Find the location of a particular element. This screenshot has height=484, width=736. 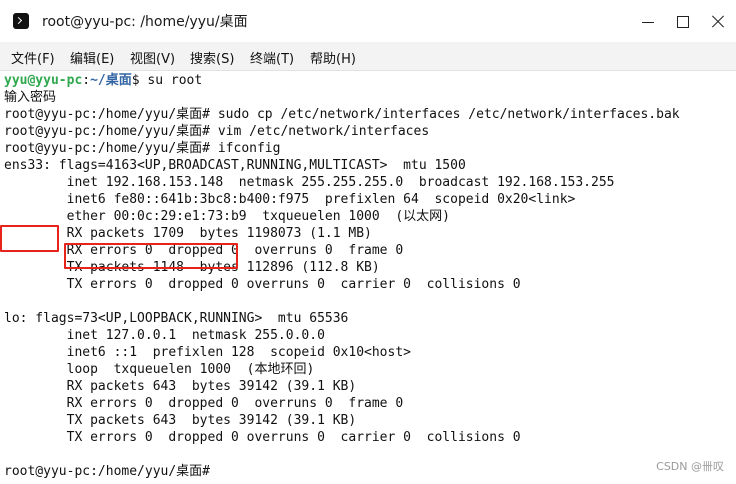

prompt-command: $ su root is located at coordinates (167, 80).